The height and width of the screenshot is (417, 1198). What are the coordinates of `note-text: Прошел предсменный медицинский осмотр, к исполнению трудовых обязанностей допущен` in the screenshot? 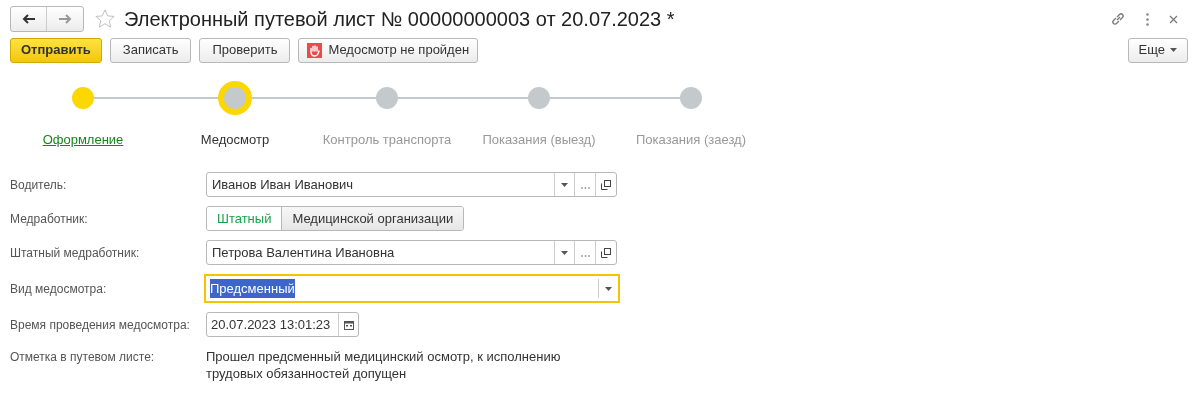 It's located at (384, 365).